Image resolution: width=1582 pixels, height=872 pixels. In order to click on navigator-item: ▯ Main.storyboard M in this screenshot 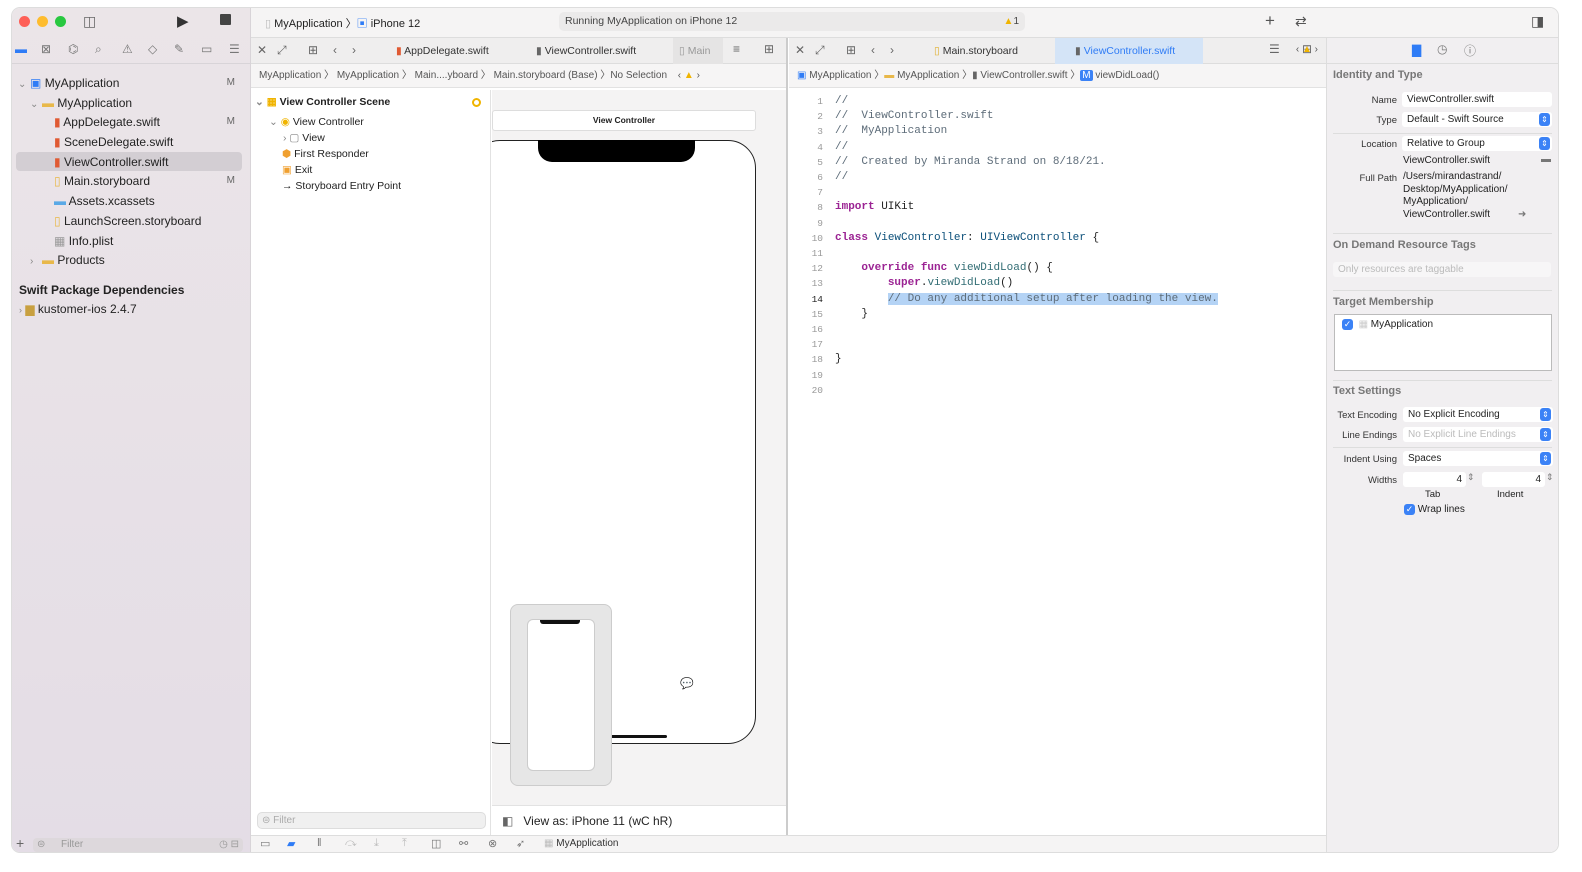, I will do `click(131, 181)`.